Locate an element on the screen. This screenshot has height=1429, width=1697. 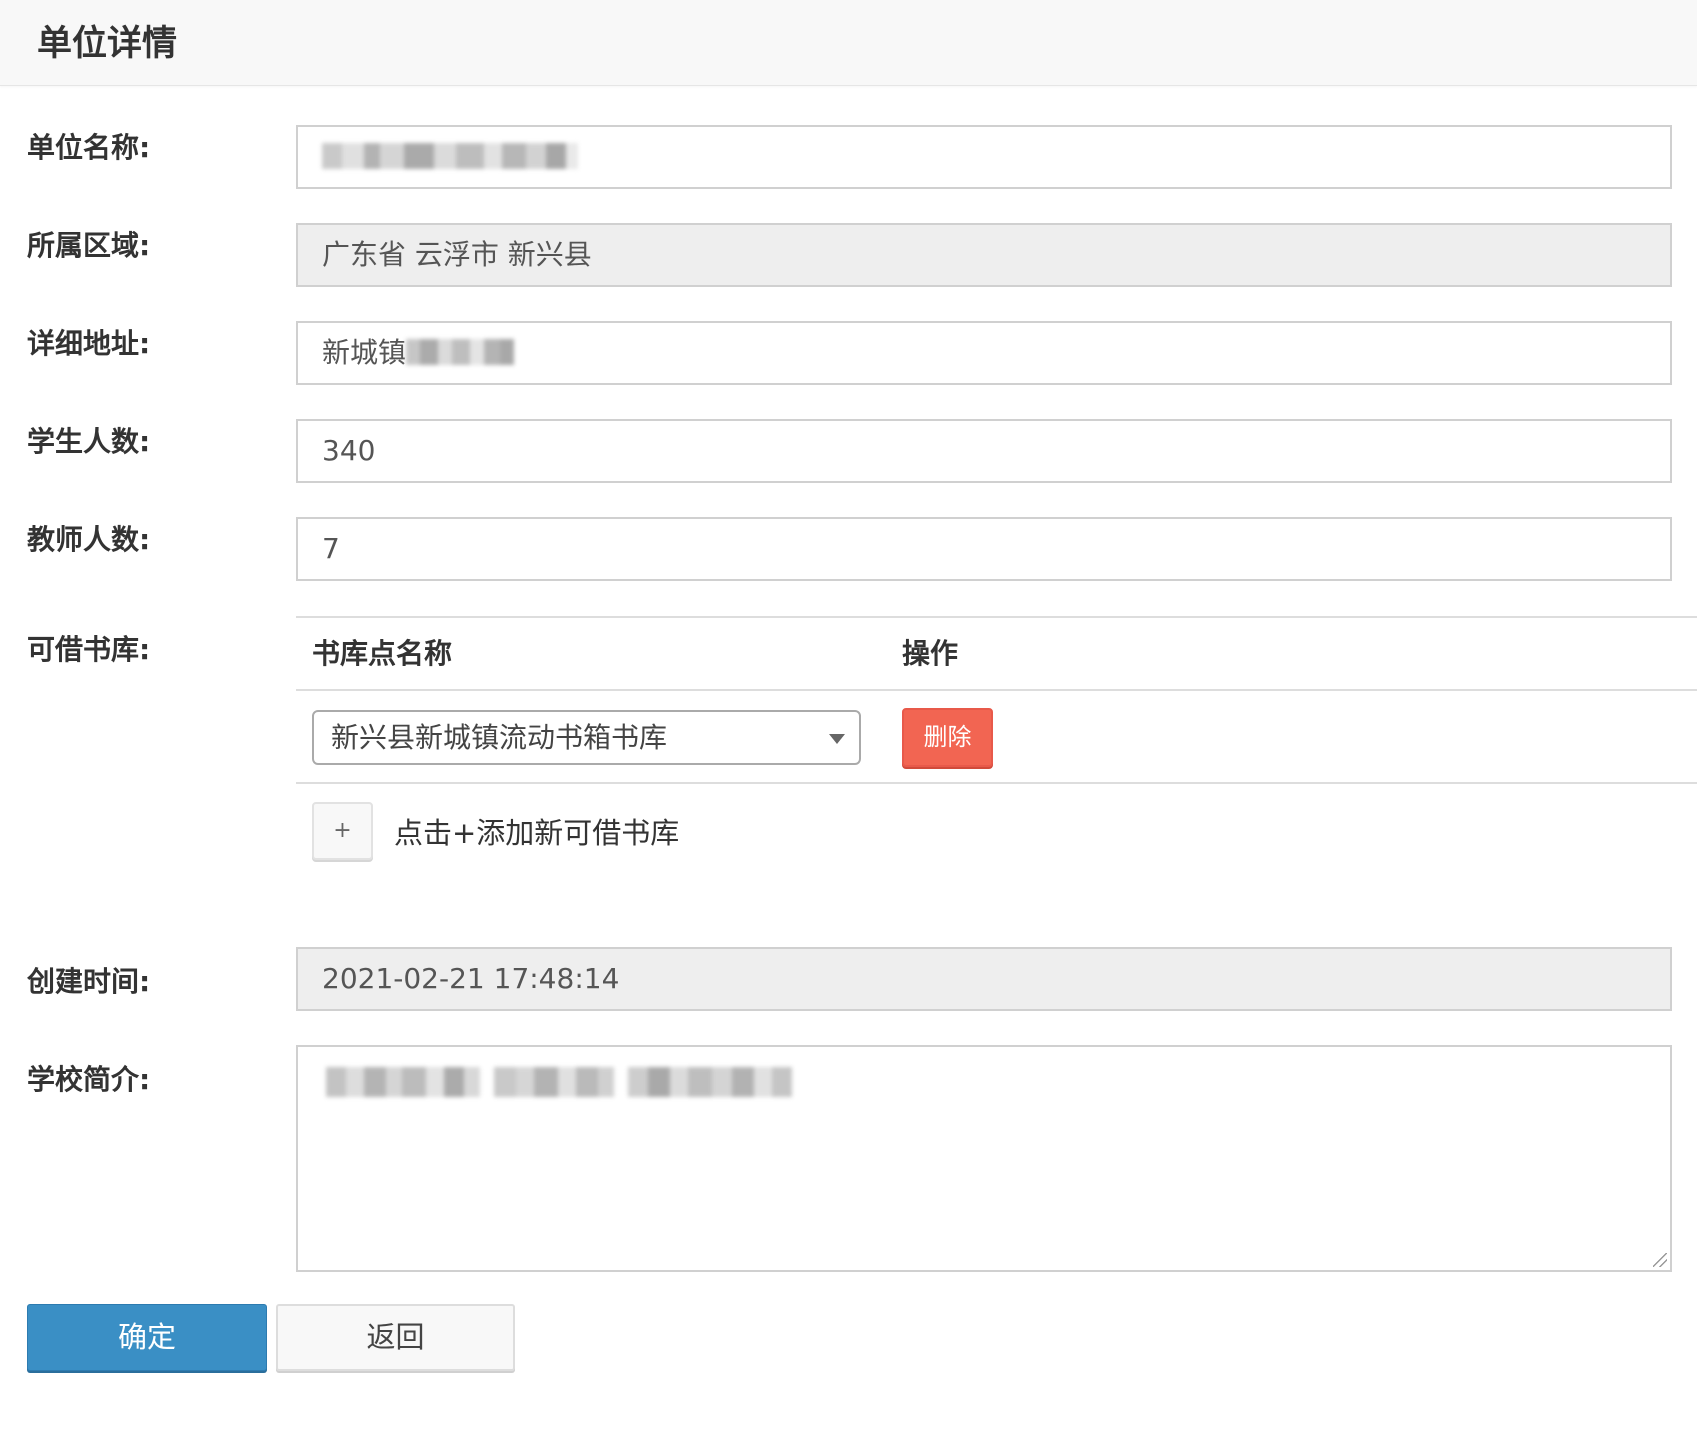
library-label: 可借书库: is located at coordinates (89, 649).